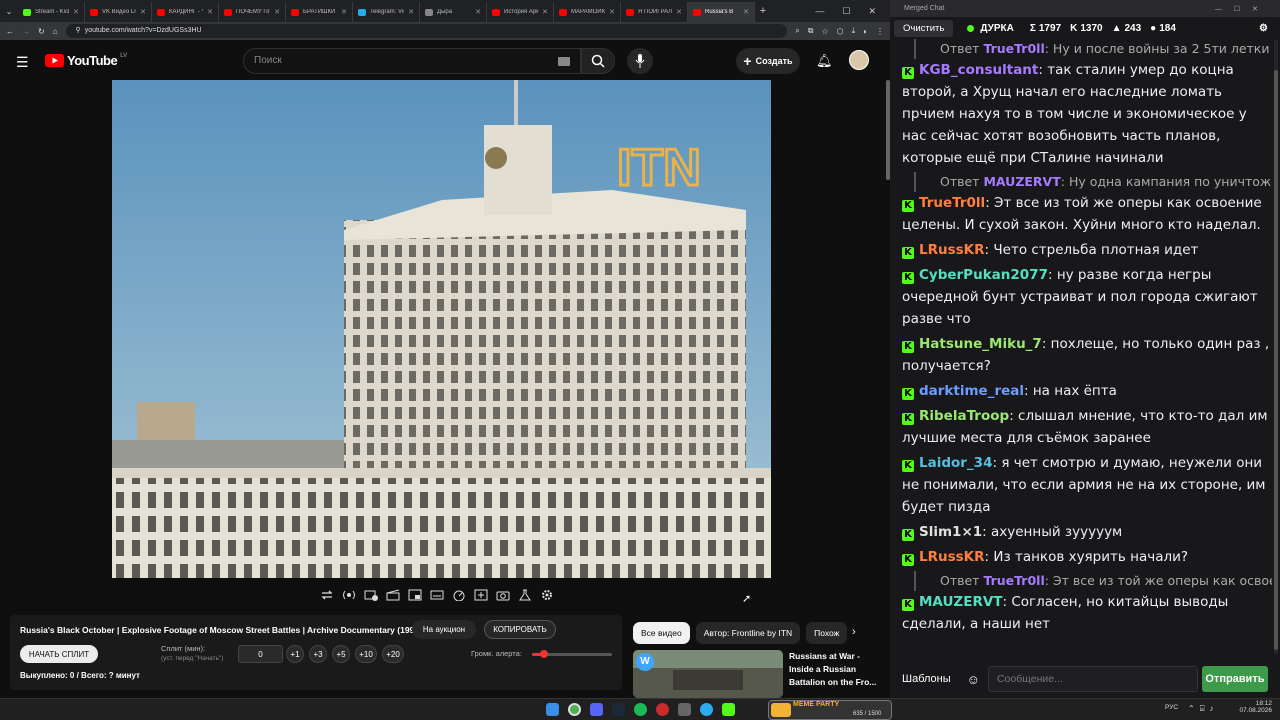 The image size is (1280, 720). I want to click on browser-tab: БРАТИШКИ ✕, so click(319, 12).